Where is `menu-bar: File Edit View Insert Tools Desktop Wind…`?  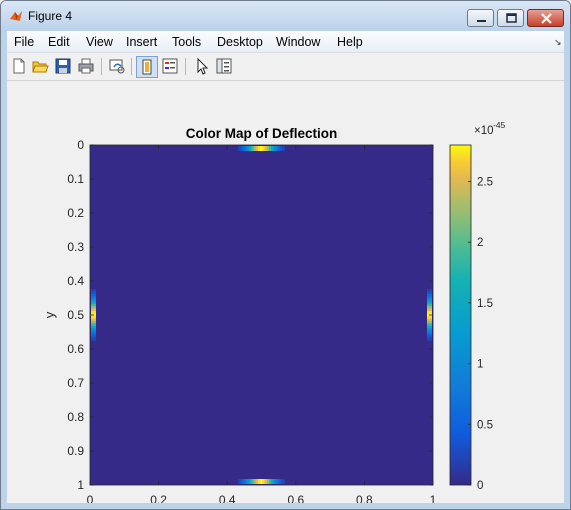 menu-bar: File Edit View Insert Tools Desktop Wind… is located at coordinates (285, 42).